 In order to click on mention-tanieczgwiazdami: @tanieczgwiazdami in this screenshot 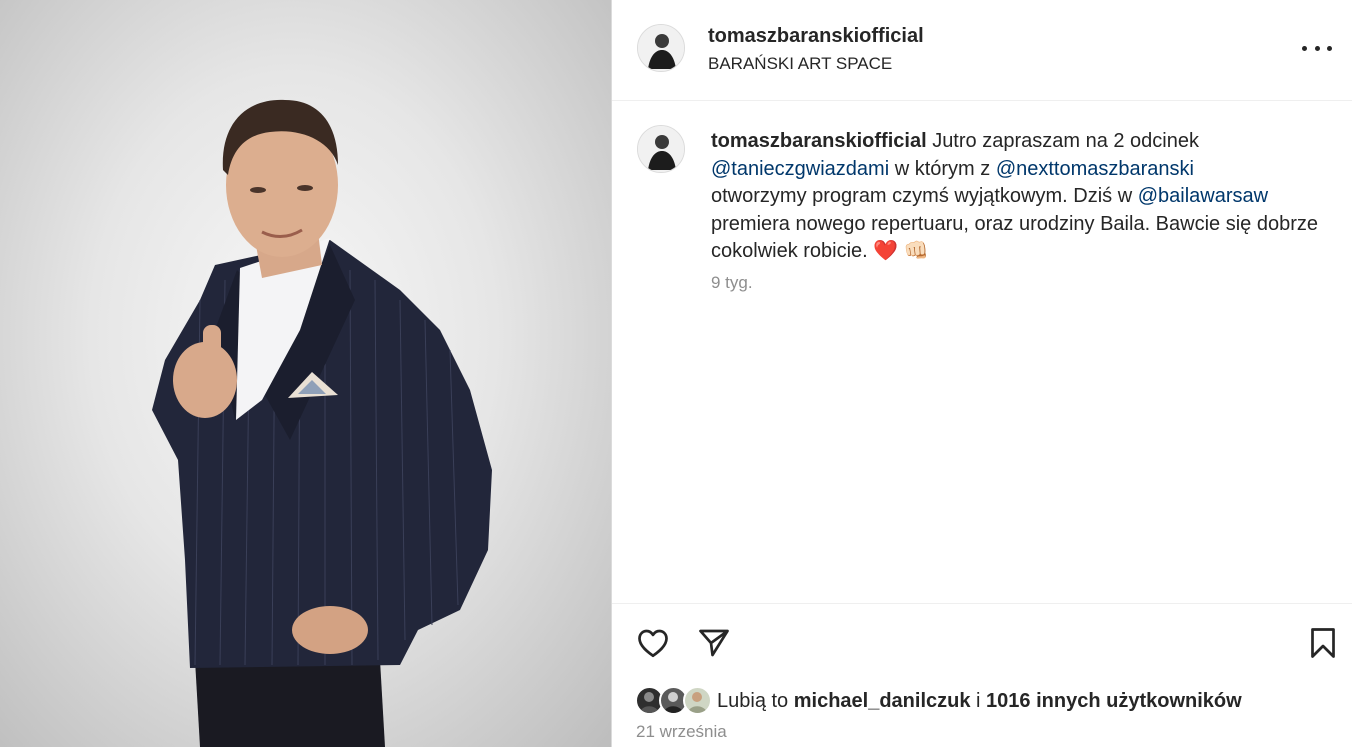, I will do `click(800, 169)`.